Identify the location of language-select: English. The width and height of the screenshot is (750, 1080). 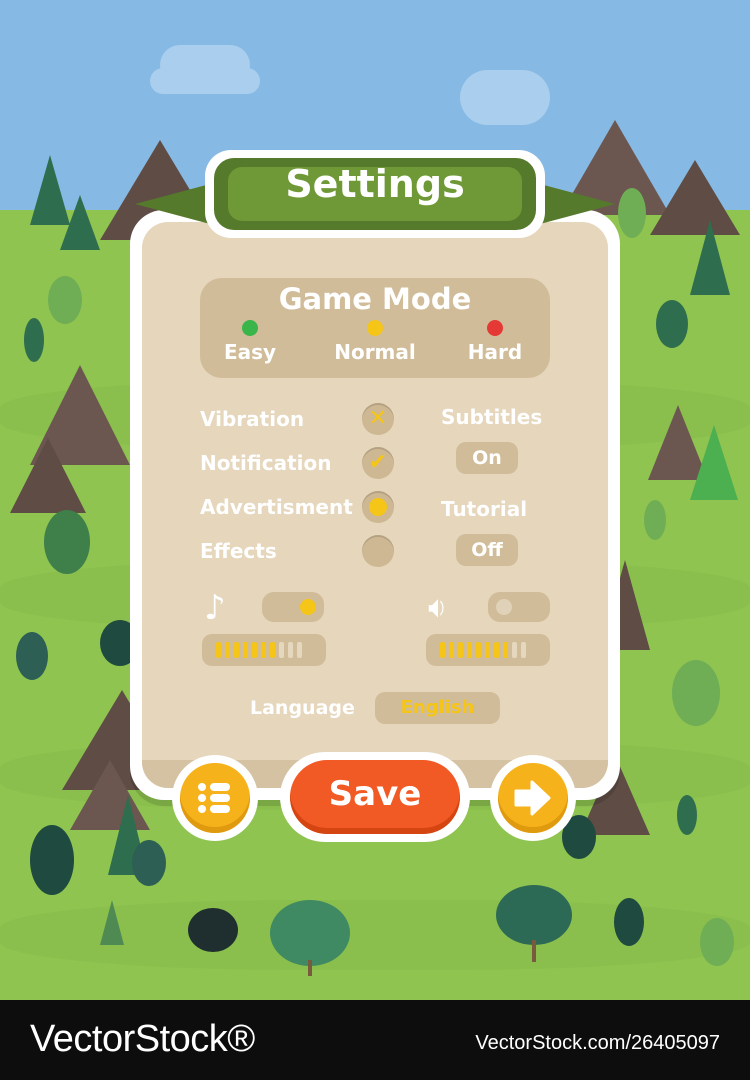
(437, 708).